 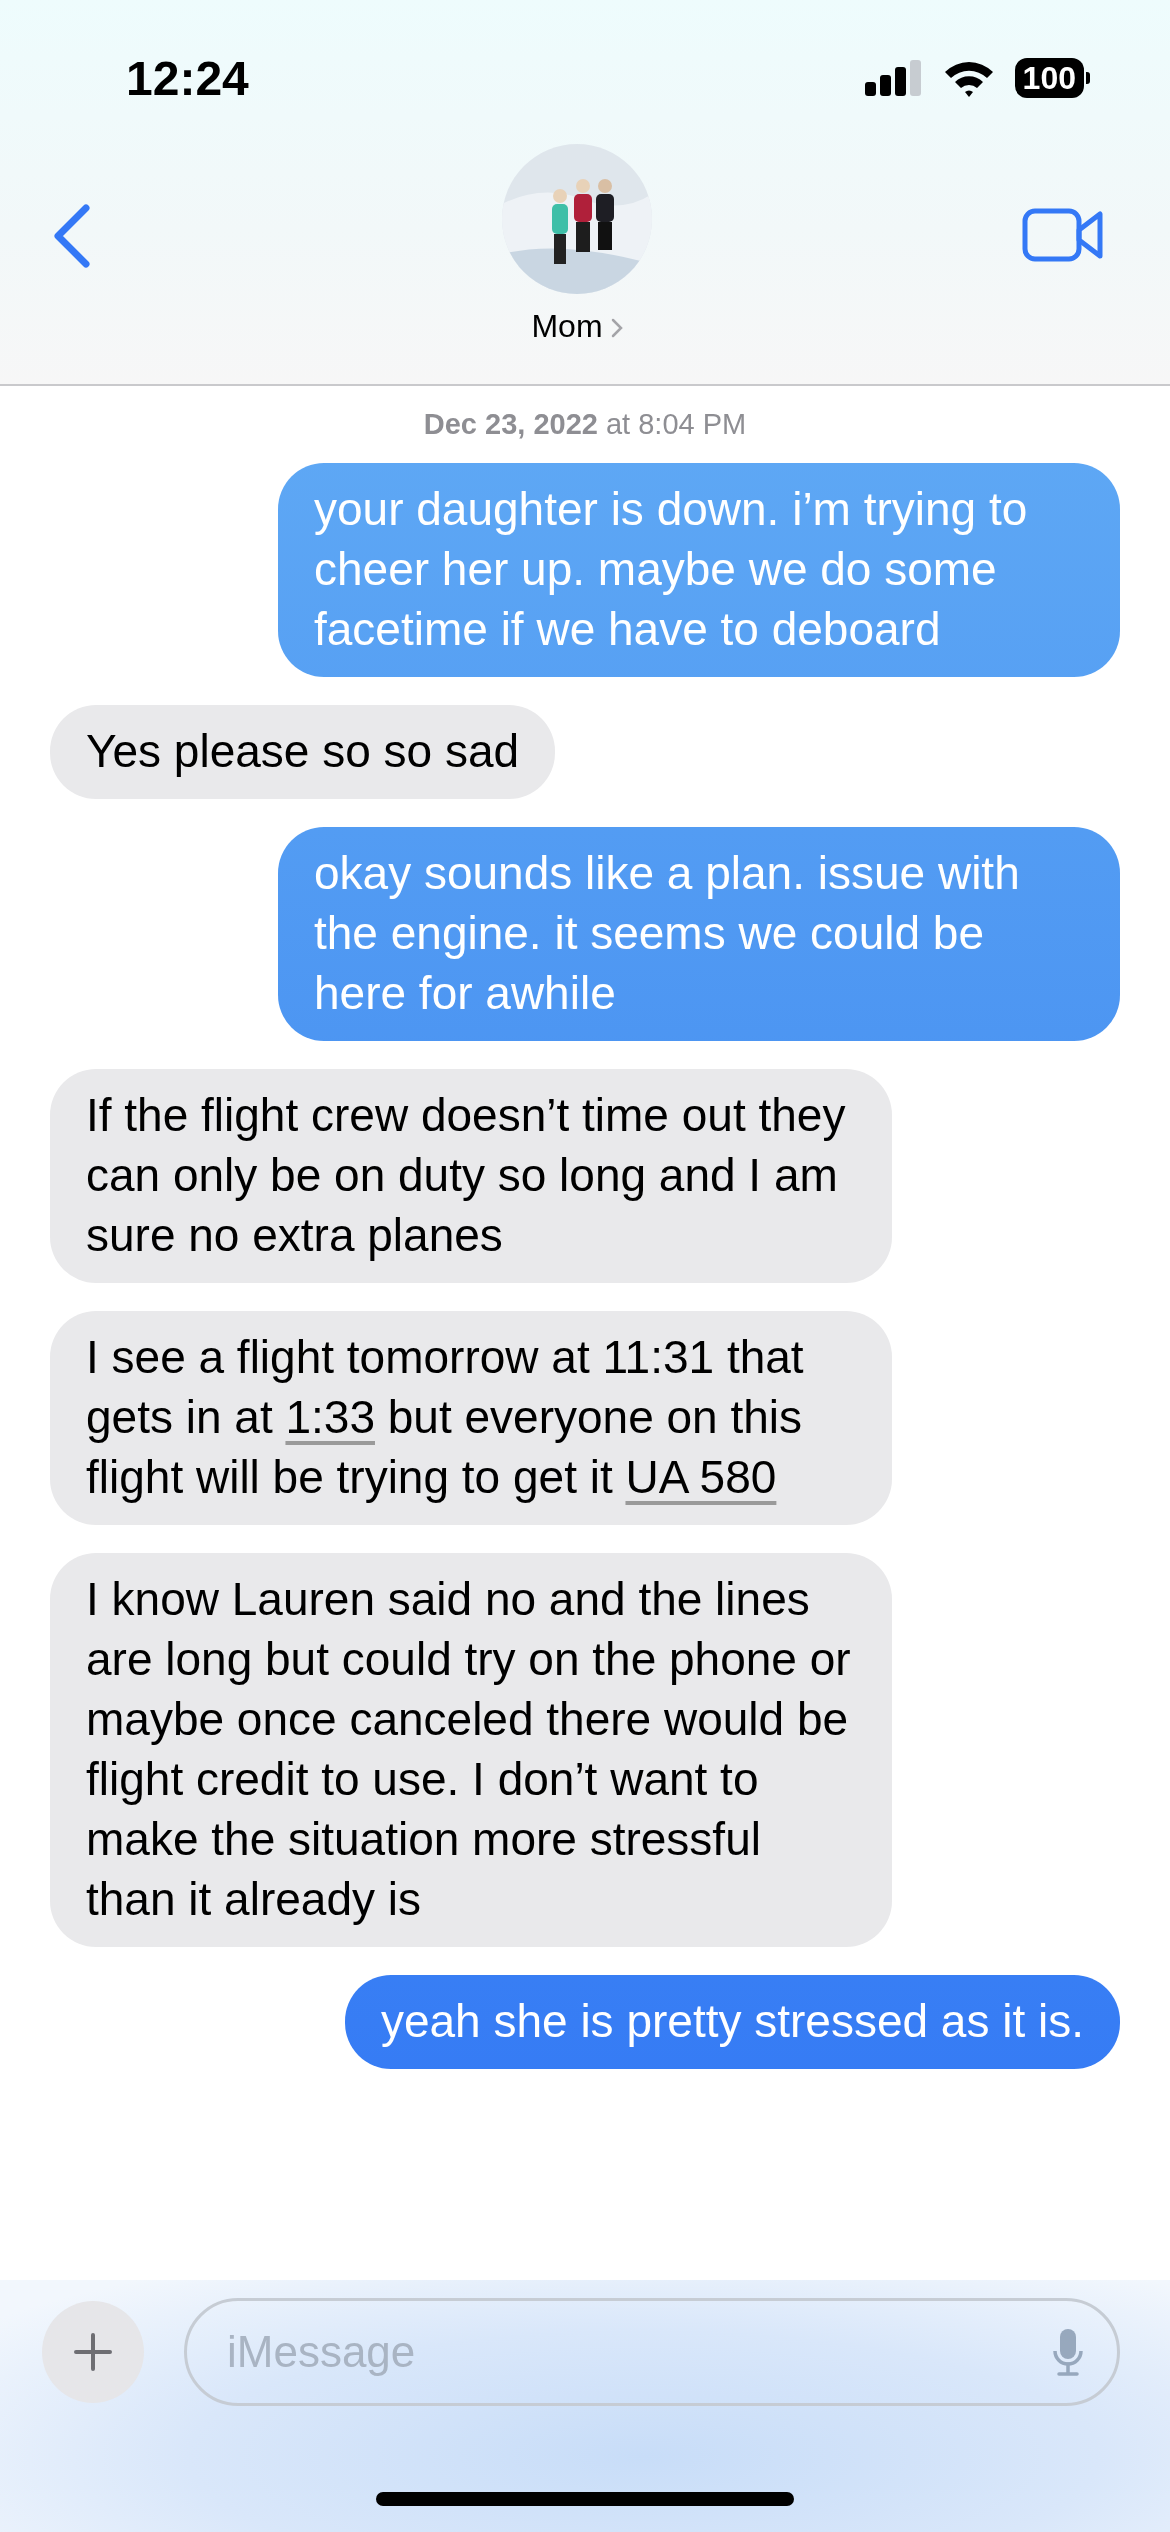 What do you see at coordinates (893, 78) in the screenshot?
I see `signal-icon` at bounding box center [893, 78].